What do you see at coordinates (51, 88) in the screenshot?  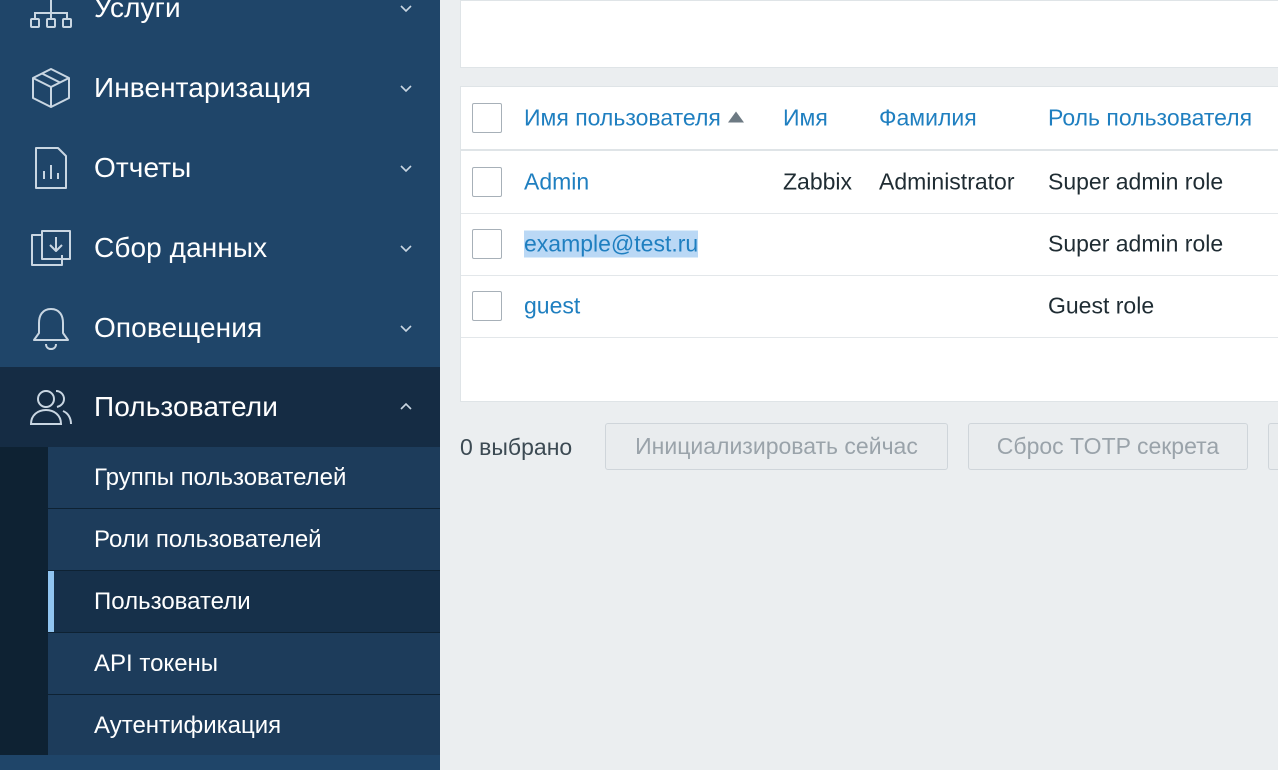 I see `inventory-icon` at bounding box center [51, 88].